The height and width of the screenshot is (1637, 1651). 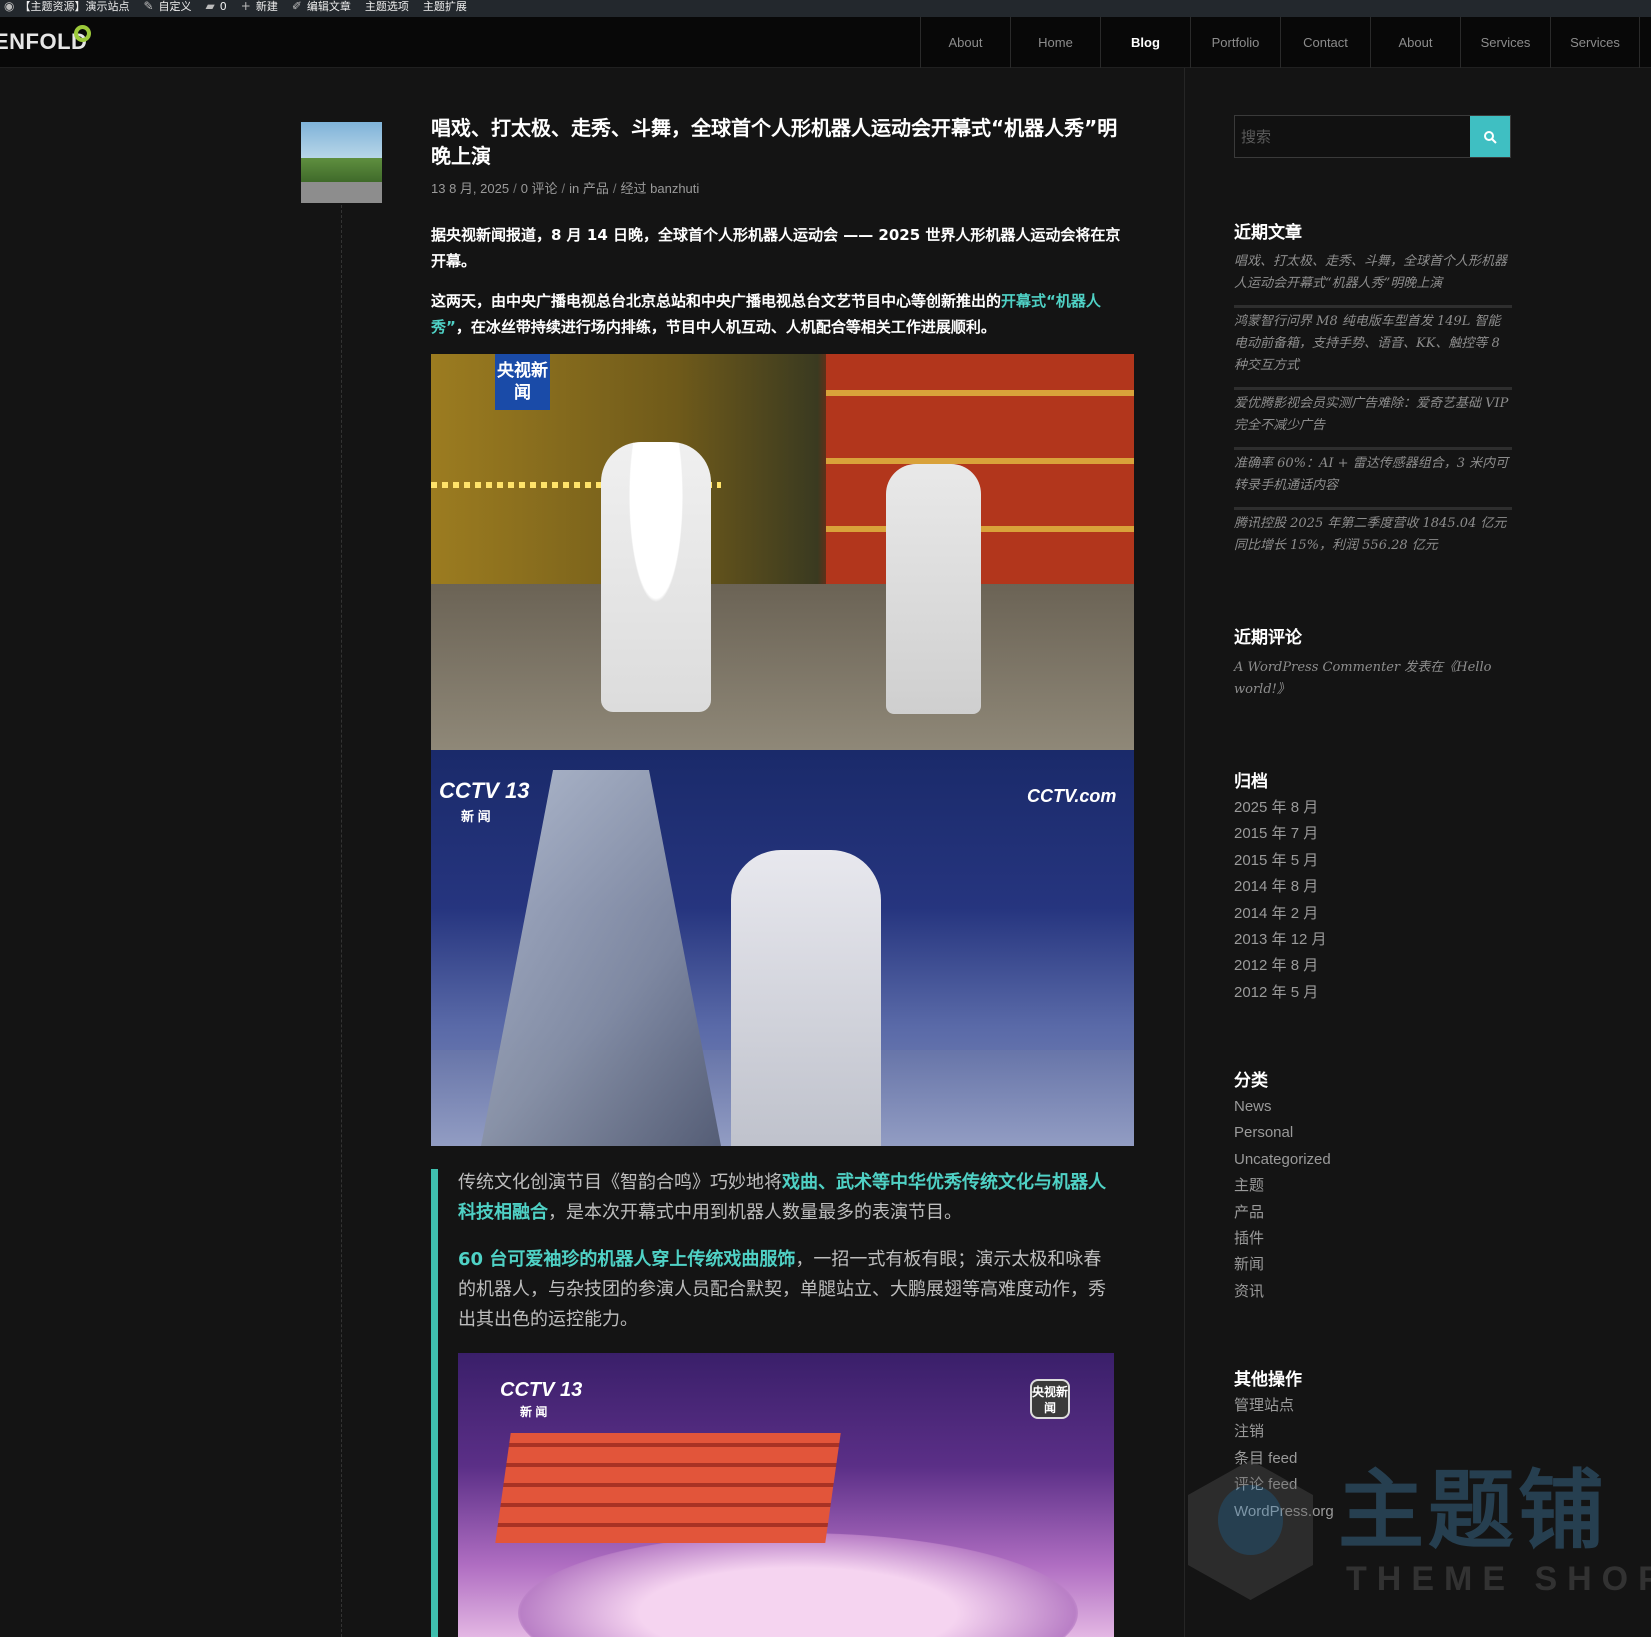 What do you see at coordinates (167, 7) in the screenshot?
I see `admin-customize-link: ✎ 自定义` at bounding box center [167, 7].